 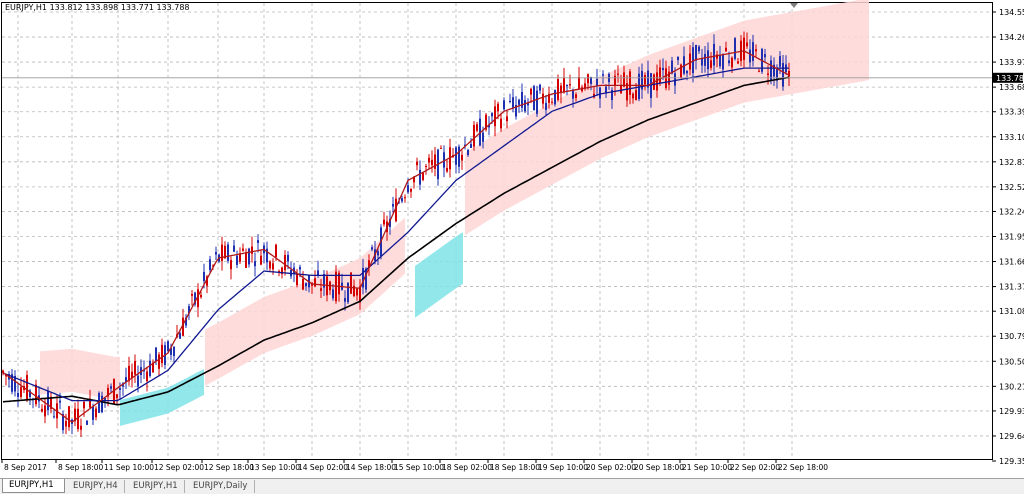 What do you see at coordinates (1011, 187) in the screenshot?
I see `price-label: 132.525` at bounding box center [1011, 187].